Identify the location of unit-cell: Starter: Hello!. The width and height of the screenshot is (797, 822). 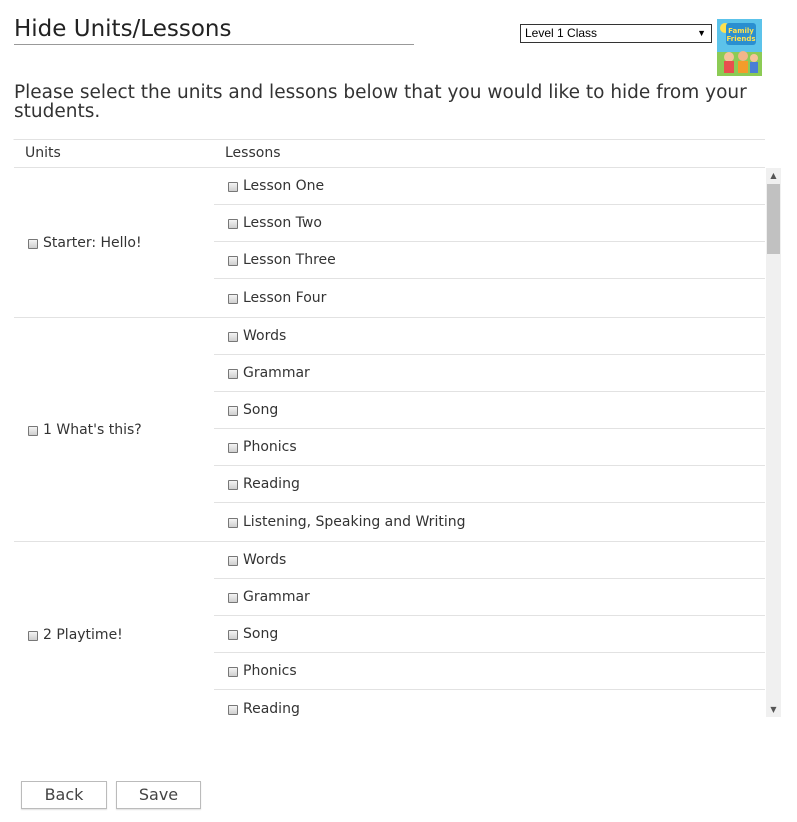
(114, 242).